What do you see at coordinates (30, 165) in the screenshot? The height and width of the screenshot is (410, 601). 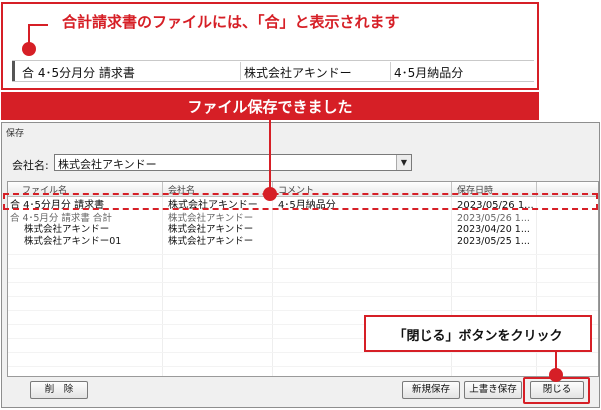 I see `company-label: 会社名:` at bounding box center [30, 165].